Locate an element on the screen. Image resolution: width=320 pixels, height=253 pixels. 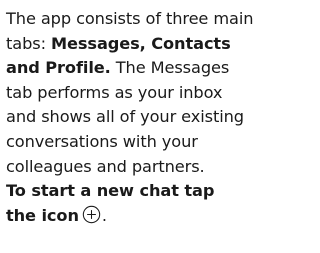
text-line-4: tab performs as your inbox is located at coordinates (156, 93).